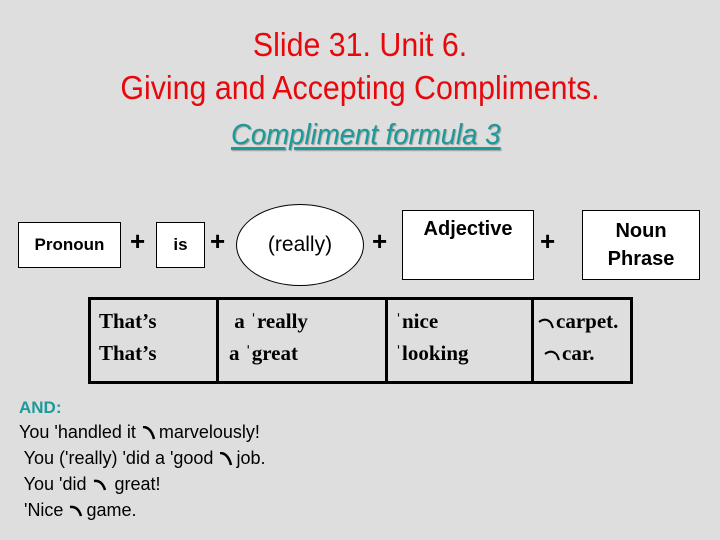 This screenshot has width=720, height=540. I want to click on really-column: a ˈreally a ˈgreat, so click(303, 340).